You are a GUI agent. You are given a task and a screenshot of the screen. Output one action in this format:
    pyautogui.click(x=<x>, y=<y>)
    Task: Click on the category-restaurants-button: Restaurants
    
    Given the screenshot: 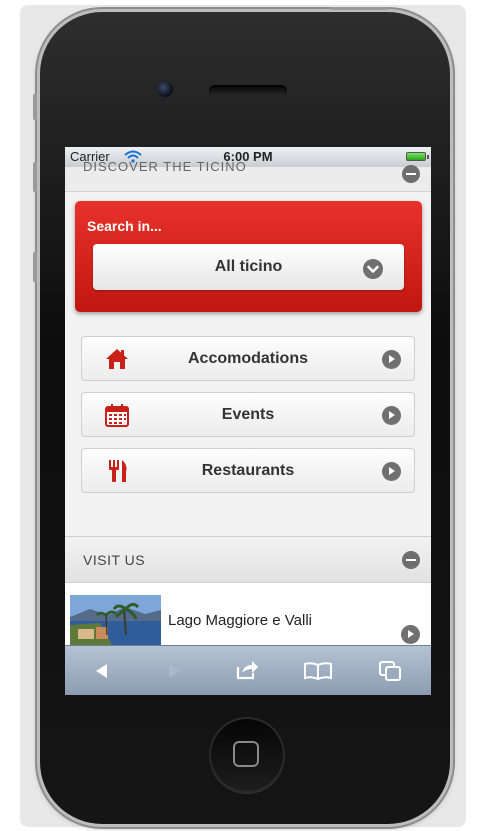 What is the action you would take?
    pyautogui.click(x=248, y=470)
    